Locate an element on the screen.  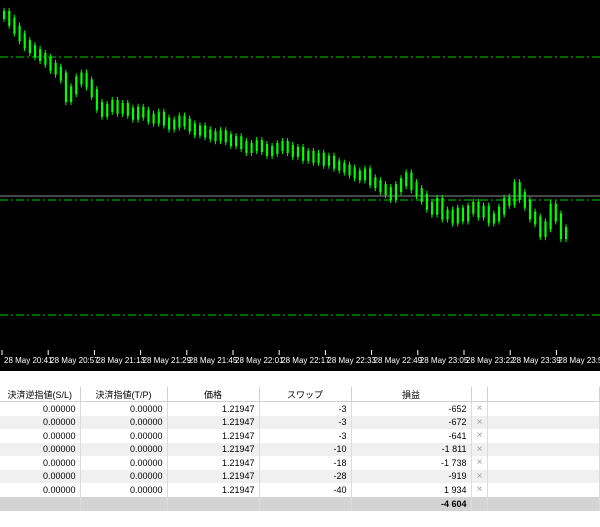
table-row: 0.00000 0.00000 1.21947 -3 -641 × is located at coordinates (300, 436).